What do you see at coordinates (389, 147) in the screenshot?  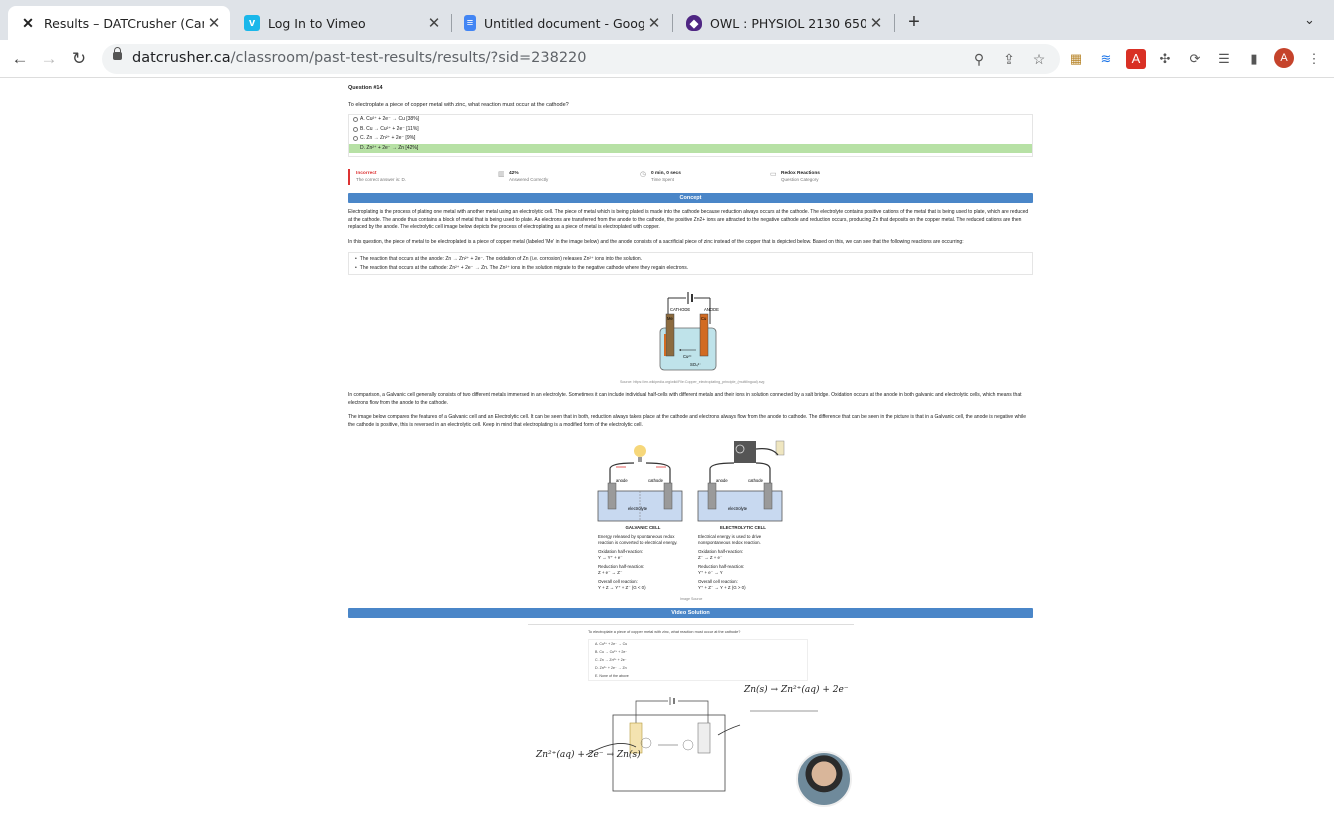 I see `choice-label: D. Zn²⁺ + 2e⁻ → Zn [42%]` at bounding box center [389, 147].